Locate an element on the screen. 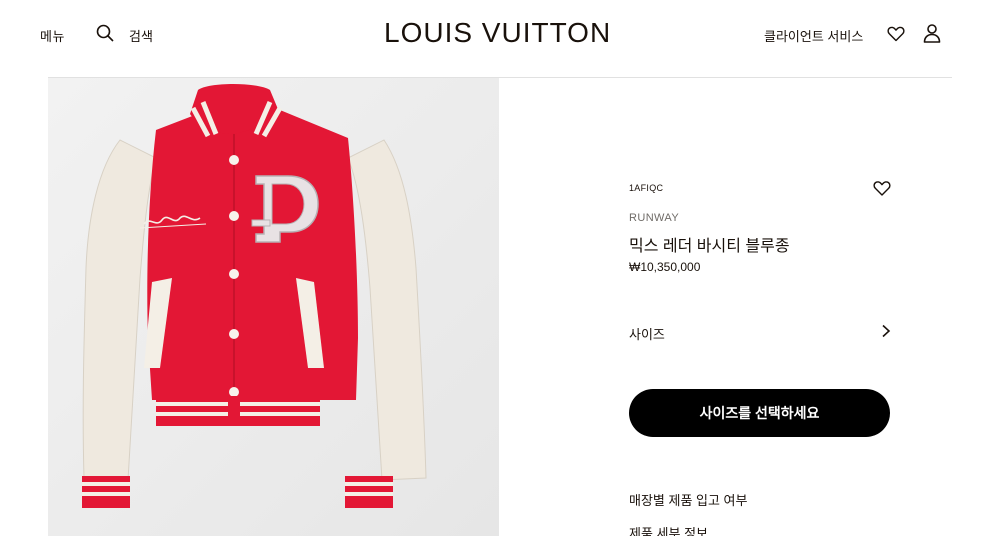 This screenshot has height=536, width=1000. size-selector: 사이즈 is located at coordinates (760, 331).